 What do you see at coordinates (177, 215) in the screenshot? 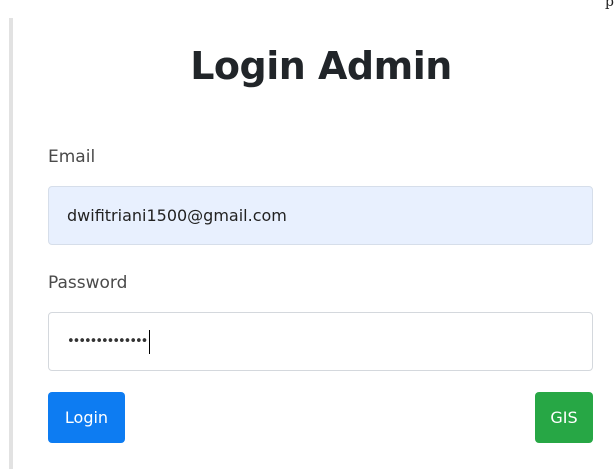
I see `email-value: dwifitriani1500@gmail.com` at bounding box center [177, 215].